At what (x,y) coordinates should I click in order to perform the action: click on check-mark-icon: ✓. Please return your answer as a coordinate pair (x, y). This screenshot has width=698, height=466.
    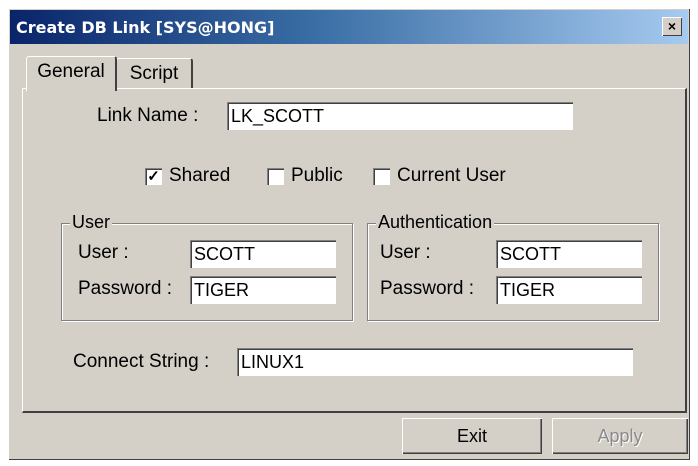
    Looking at the image, I should click on (153, 176).